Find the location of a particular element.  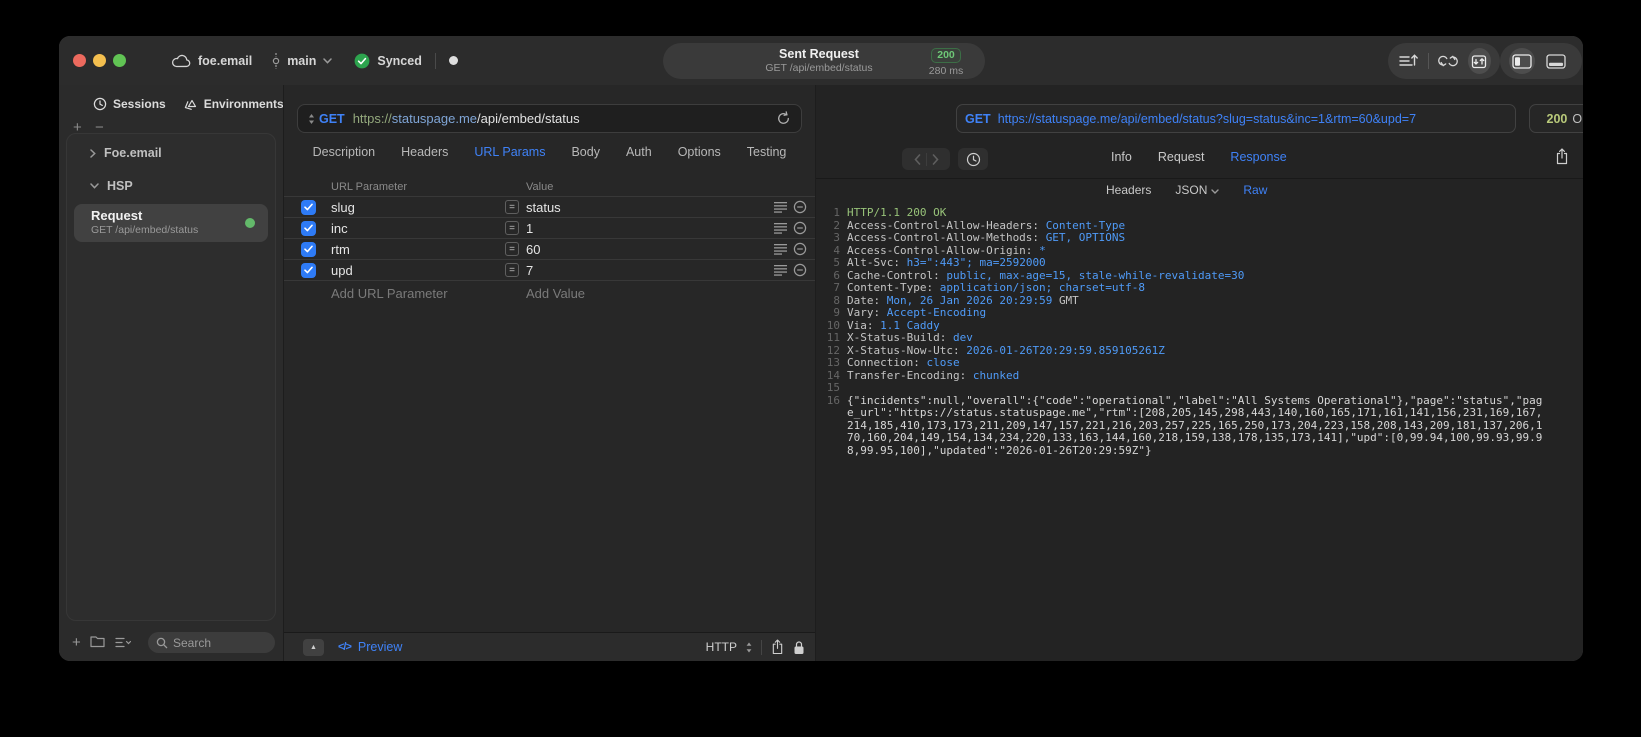

protocol-stepper-icon is located at coordinates (749, 647).